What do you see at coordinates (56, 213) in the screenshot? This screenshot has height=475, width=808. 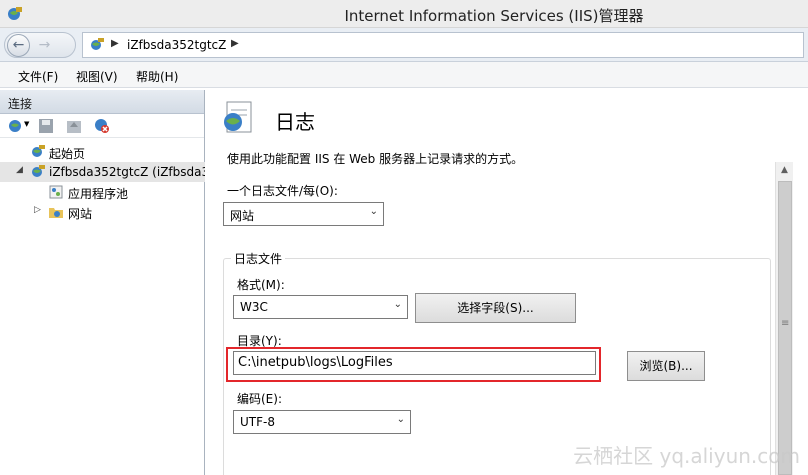 I see `sites-folder-icon` at bounding box center [56, 213].